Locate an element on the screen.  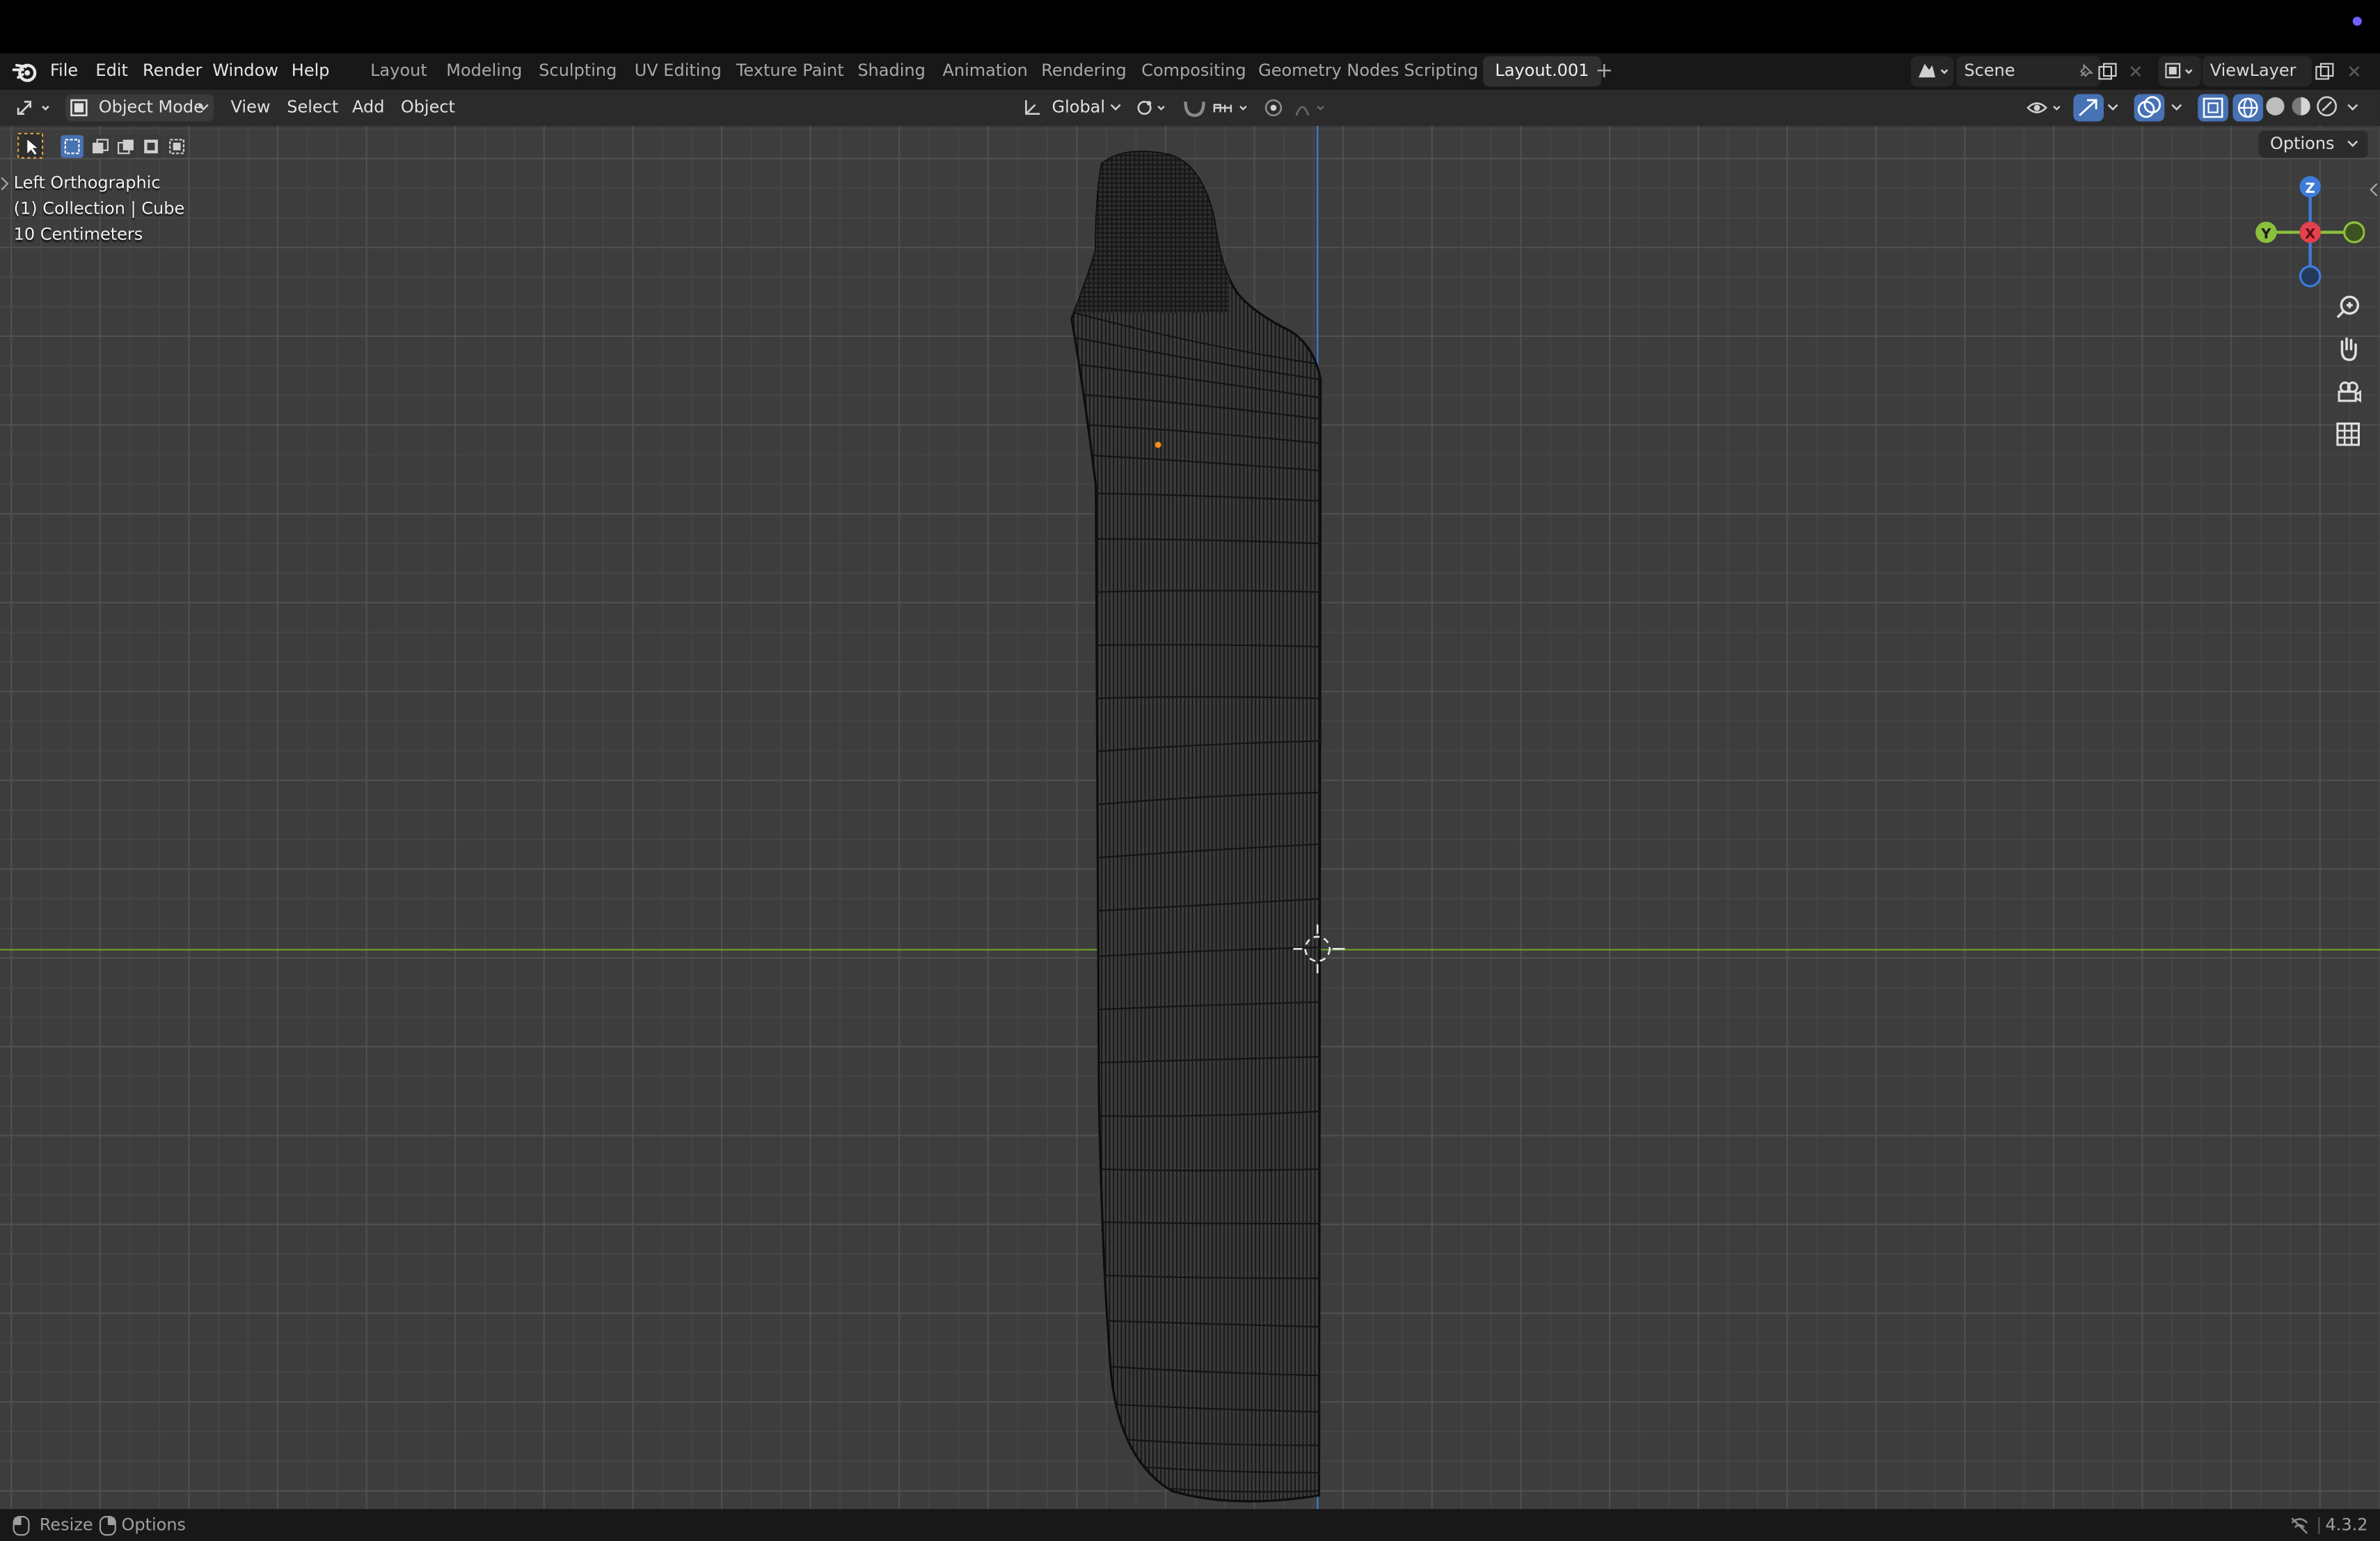
tab-geometry-nodes: Geometry Nodes is located at coordinates (1328, 71).